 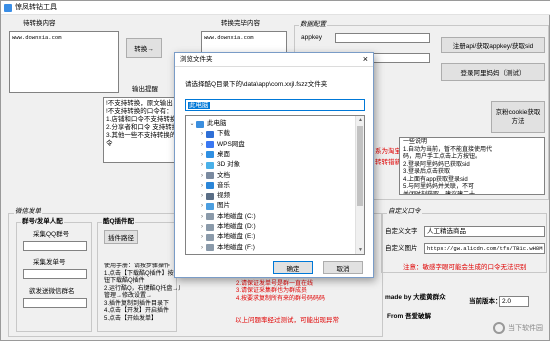 I want to click on jd-cookie-button: 京粉cookie获取方法, so click(x=518, y=117).